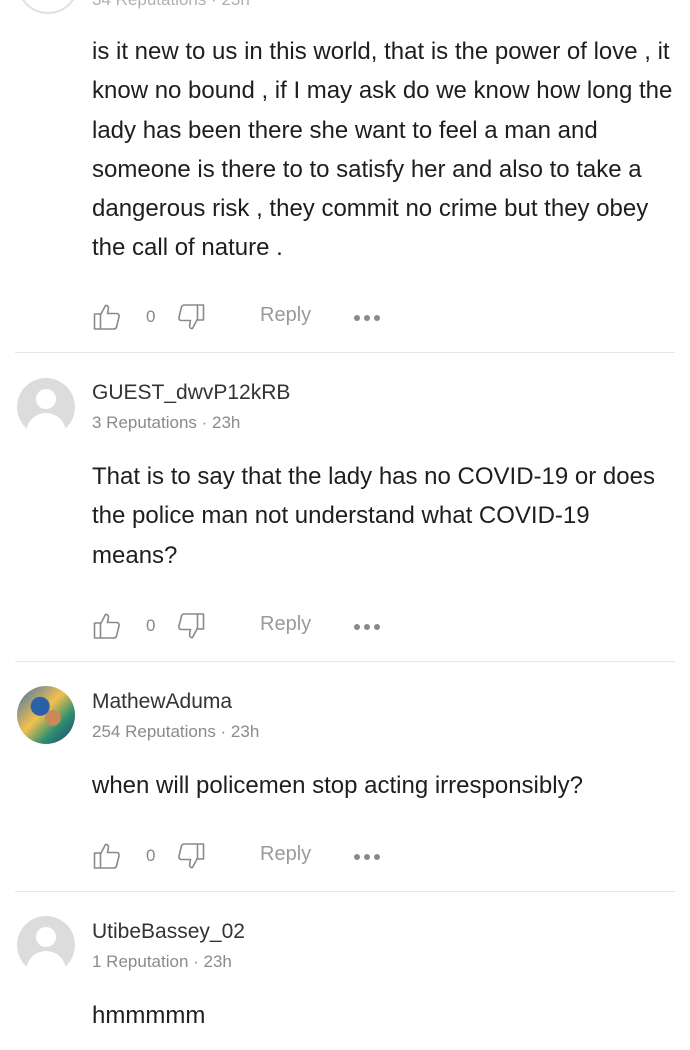  What do you see at coordinates (162, 702) in the screenshot?
I see `comment-username: MathewAduma` at bounding box center [162, 702].